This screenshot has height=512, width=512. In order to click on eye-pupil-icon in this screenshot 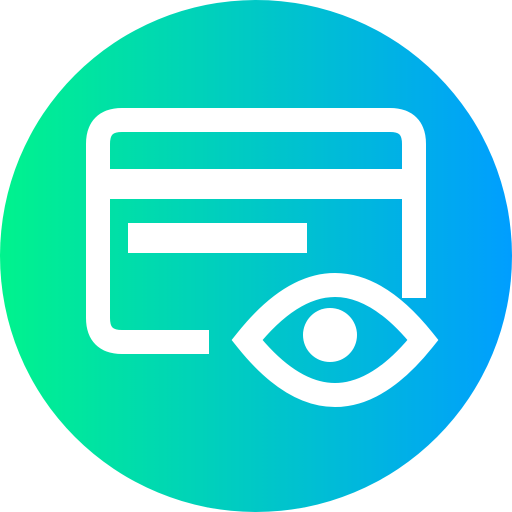, I will do `click(330, 335)`.